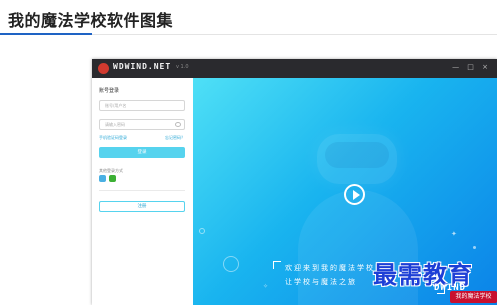  I want to click on wechat-login-icon, so click(112, 178).